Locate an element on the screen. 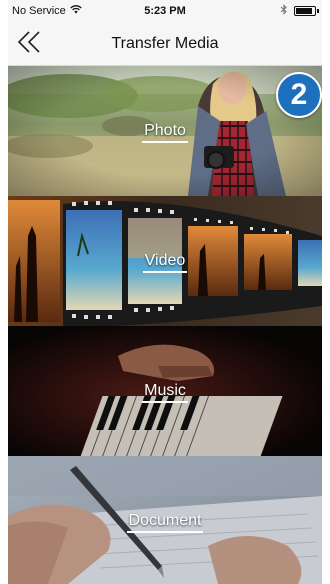 Image resolution: width=330 pixels, height=584 pixels. battery-icon is located at coordinates (306, 11).